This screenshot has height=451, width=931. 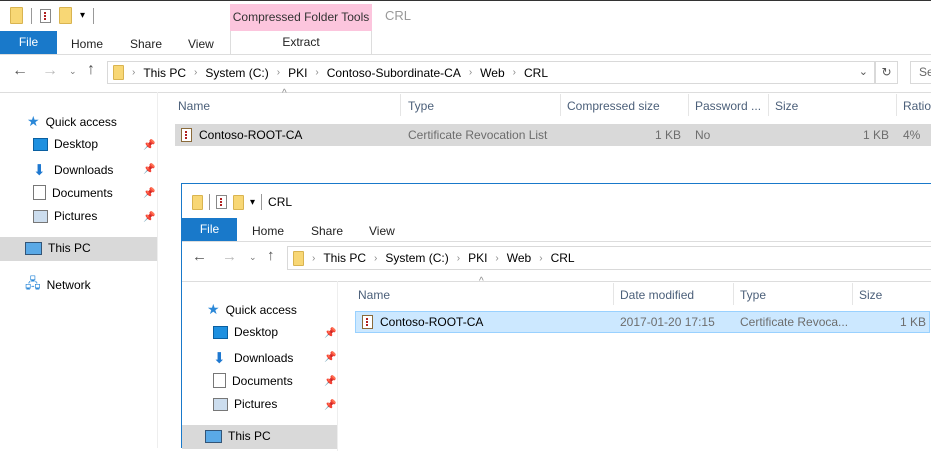 I want to click on refresh-button: ↻, so click(x=886, y=72).